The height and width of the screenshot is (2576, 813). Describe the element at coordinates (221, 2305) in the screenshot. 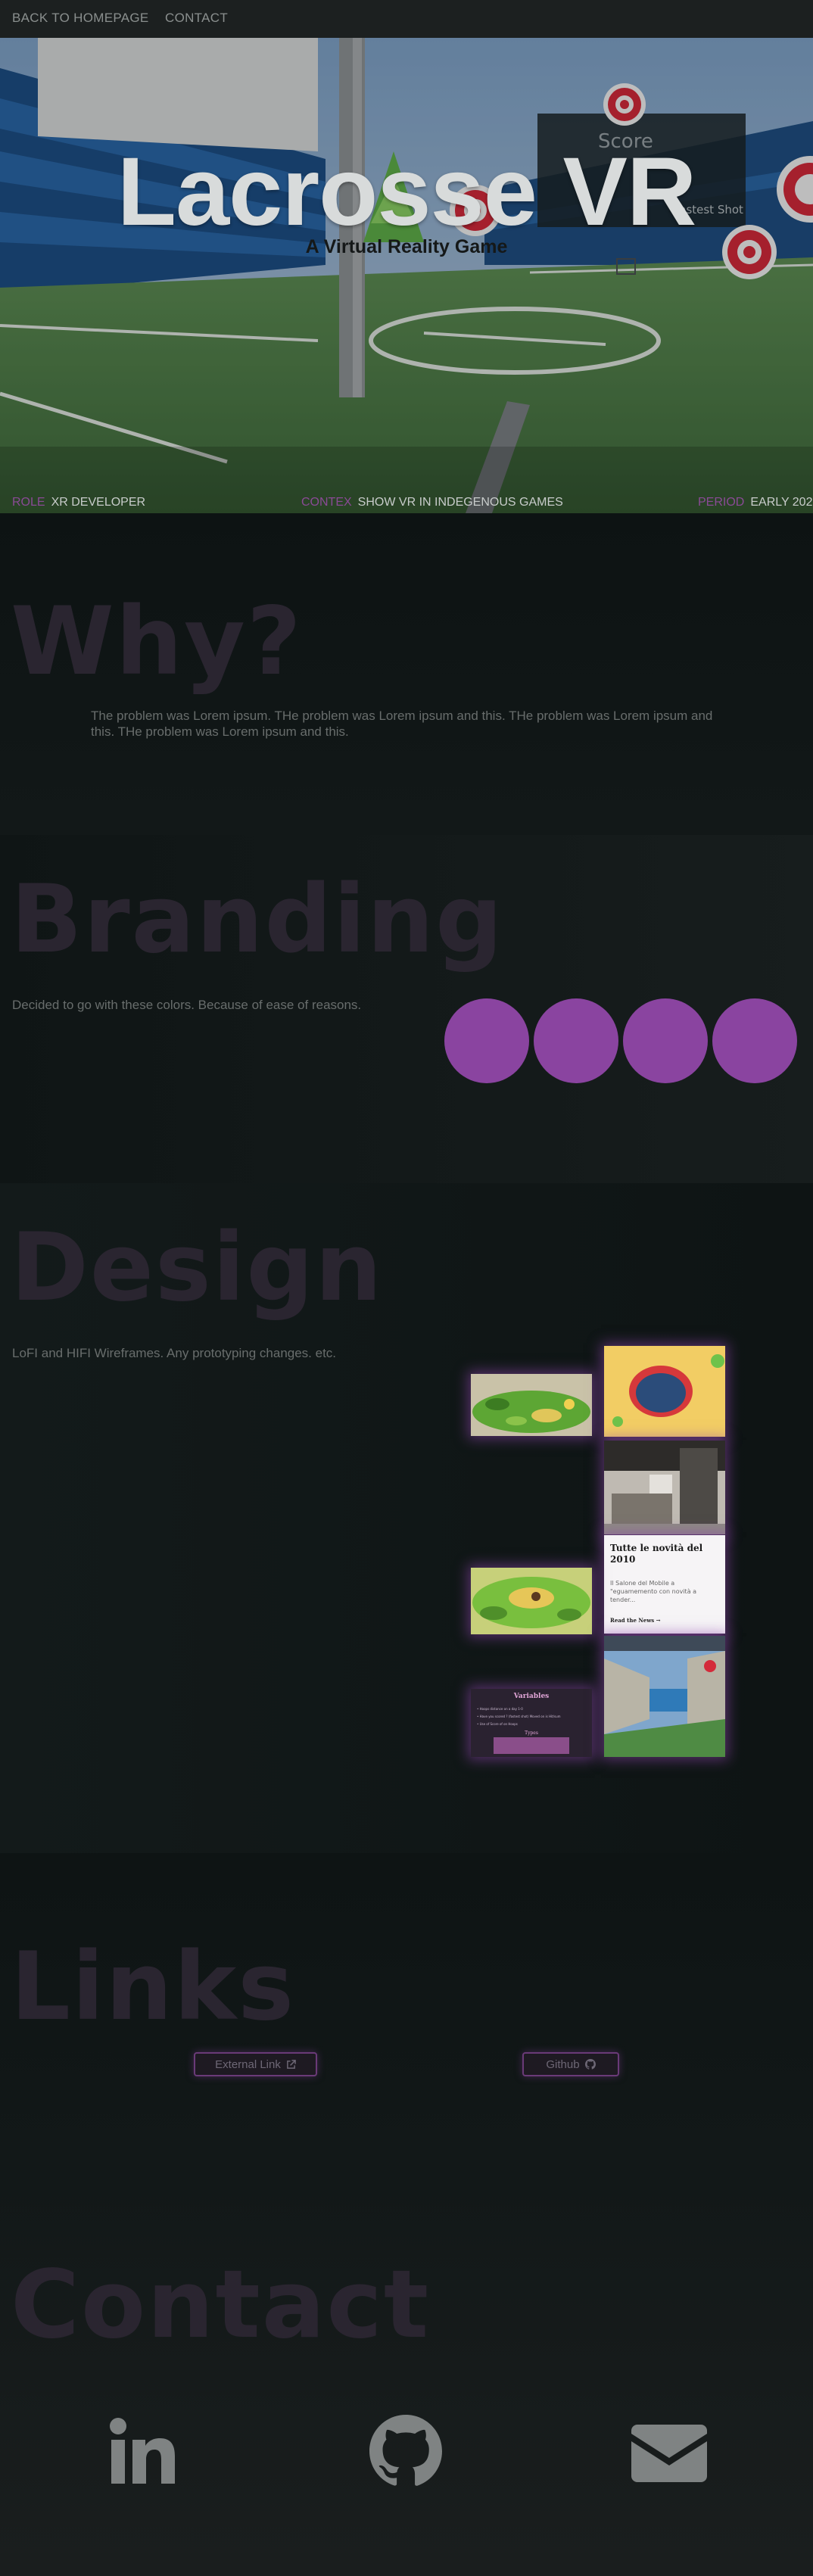

I see `contact-title: Contact` at that location.